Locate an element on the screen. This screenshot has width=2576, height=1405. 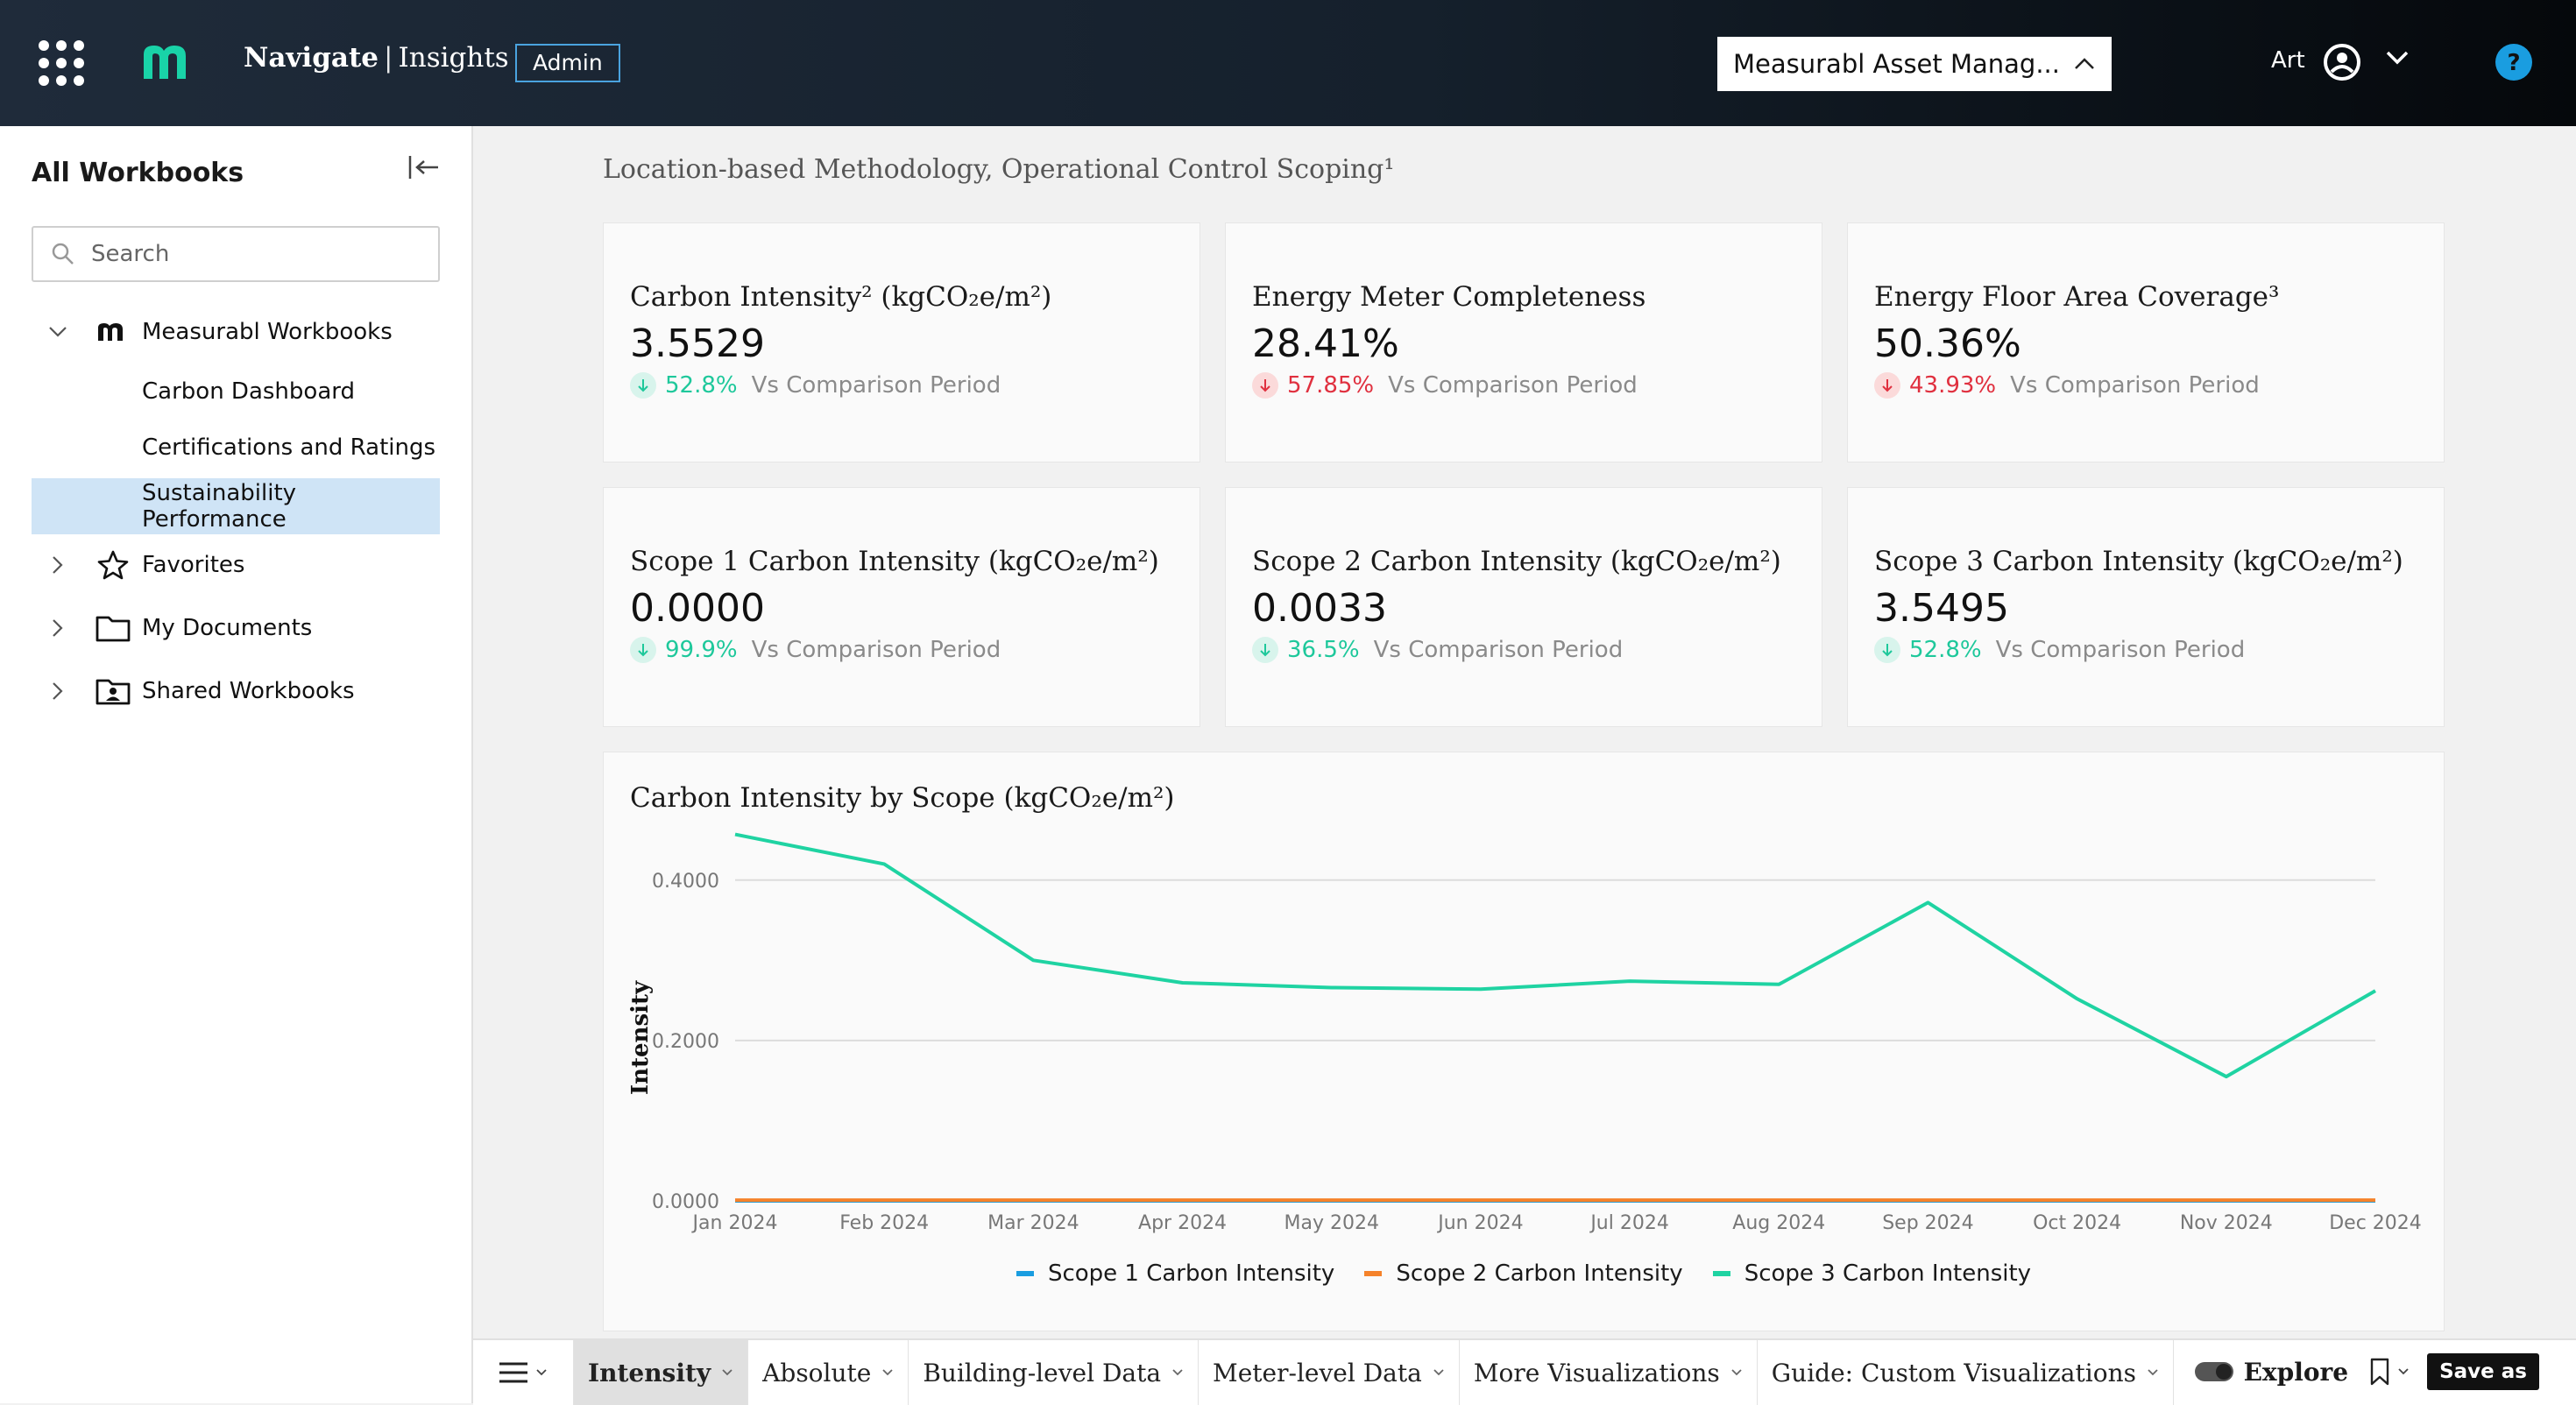
sidebar-item-label: Shared Workbooks is located at coordinates (248, 691).